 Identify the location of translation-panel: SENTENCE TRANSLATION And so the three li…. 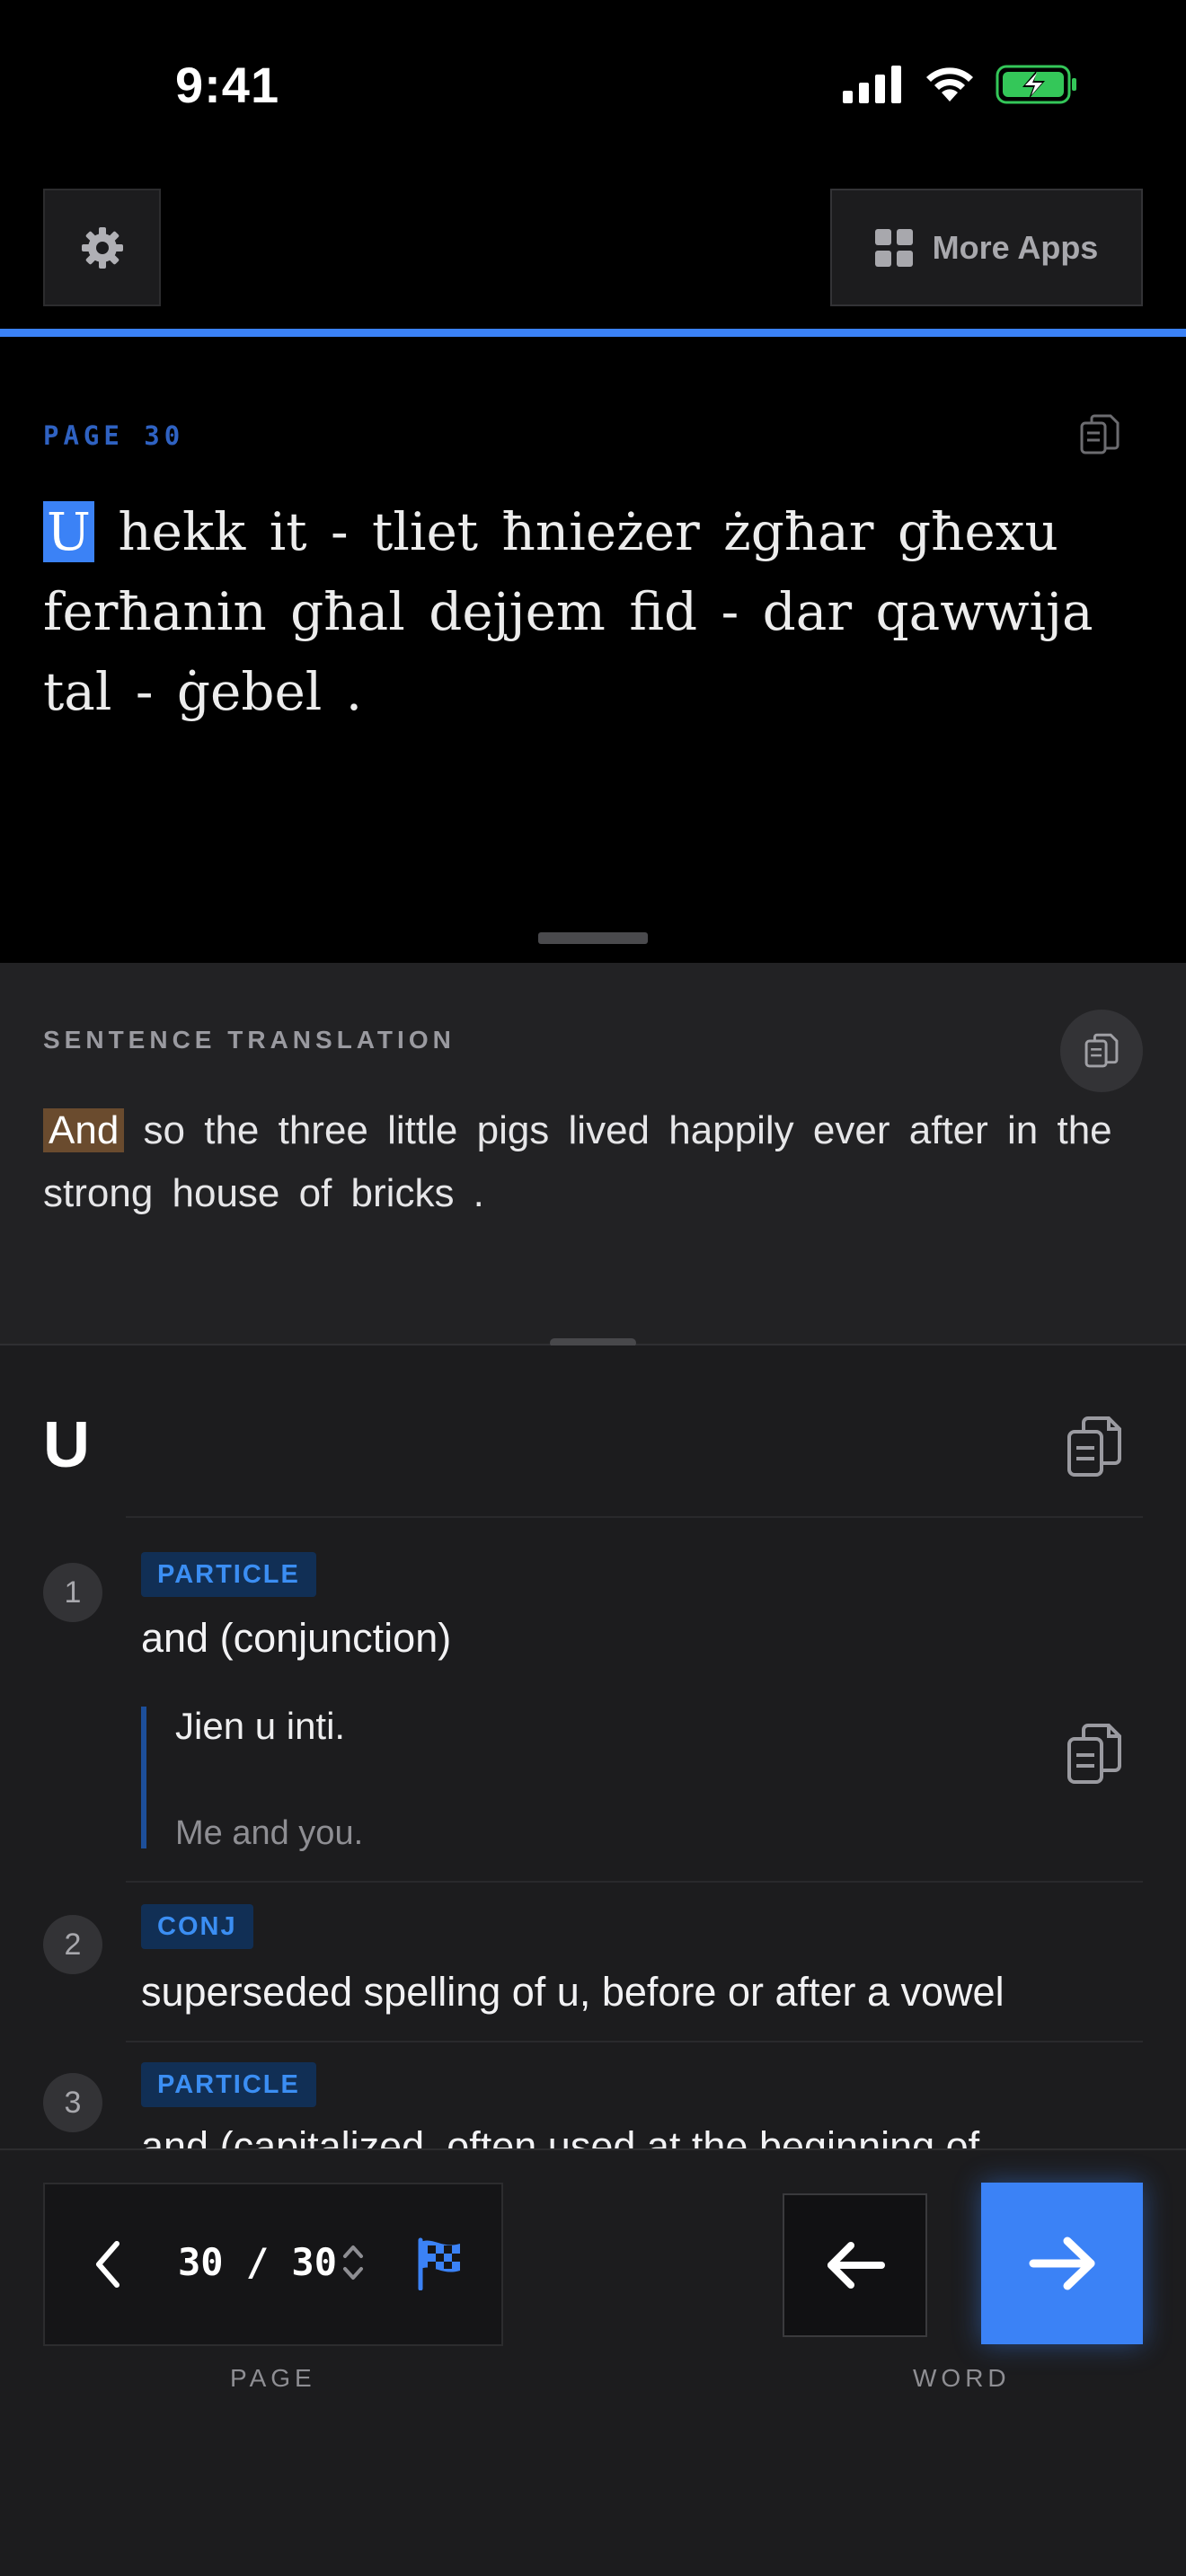
(593, 1153).